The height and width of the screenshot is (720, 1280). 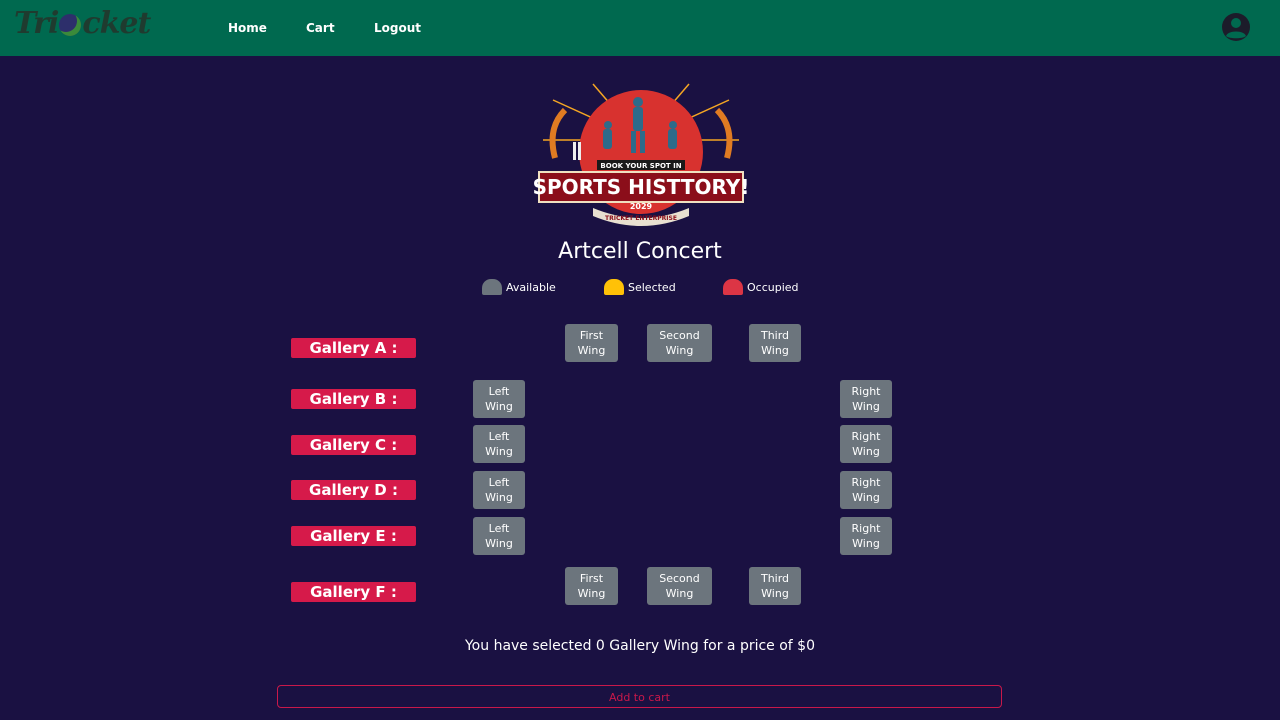 I want to click on gallery-f-label: Gallery F :, so click(x=353, y=592).